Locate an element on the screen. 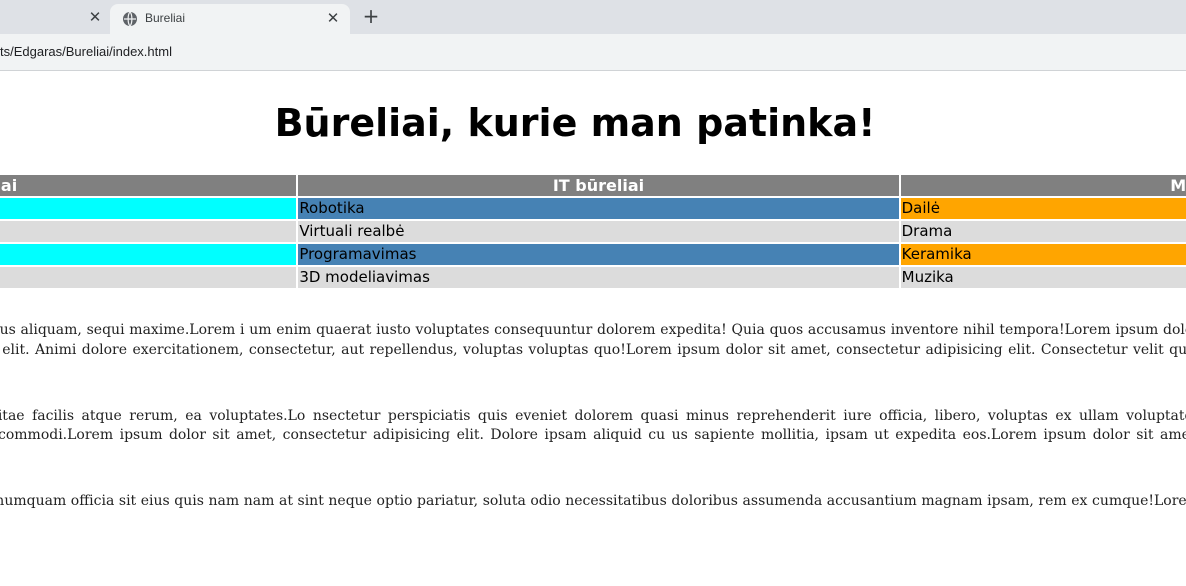  table-cell: Virtuali realbė is located at coordinates (598, 231).